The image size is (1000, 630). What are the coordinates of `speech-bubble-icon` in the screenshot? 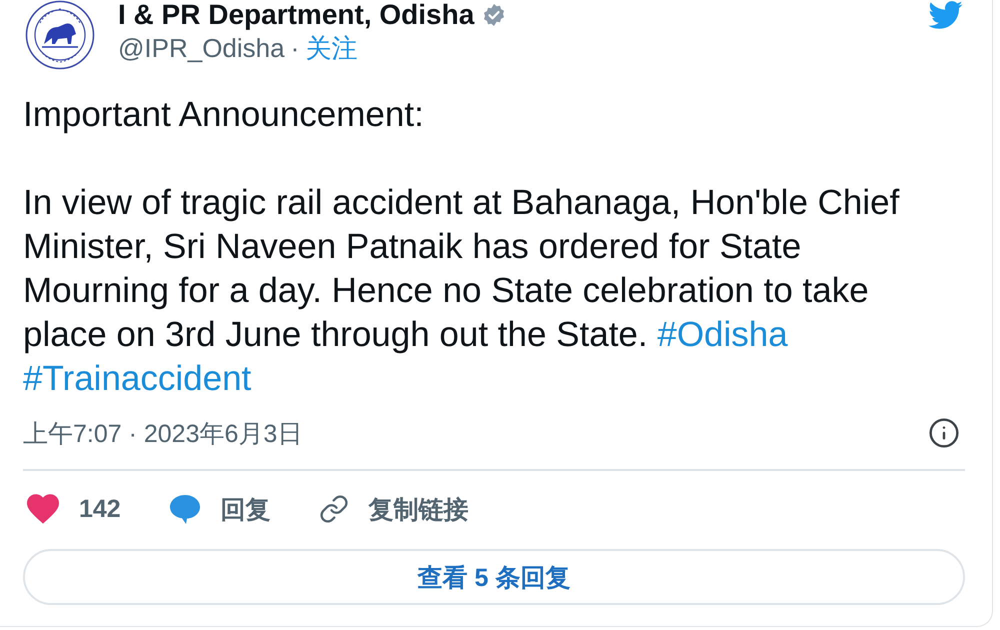 It's located at (184, 509).